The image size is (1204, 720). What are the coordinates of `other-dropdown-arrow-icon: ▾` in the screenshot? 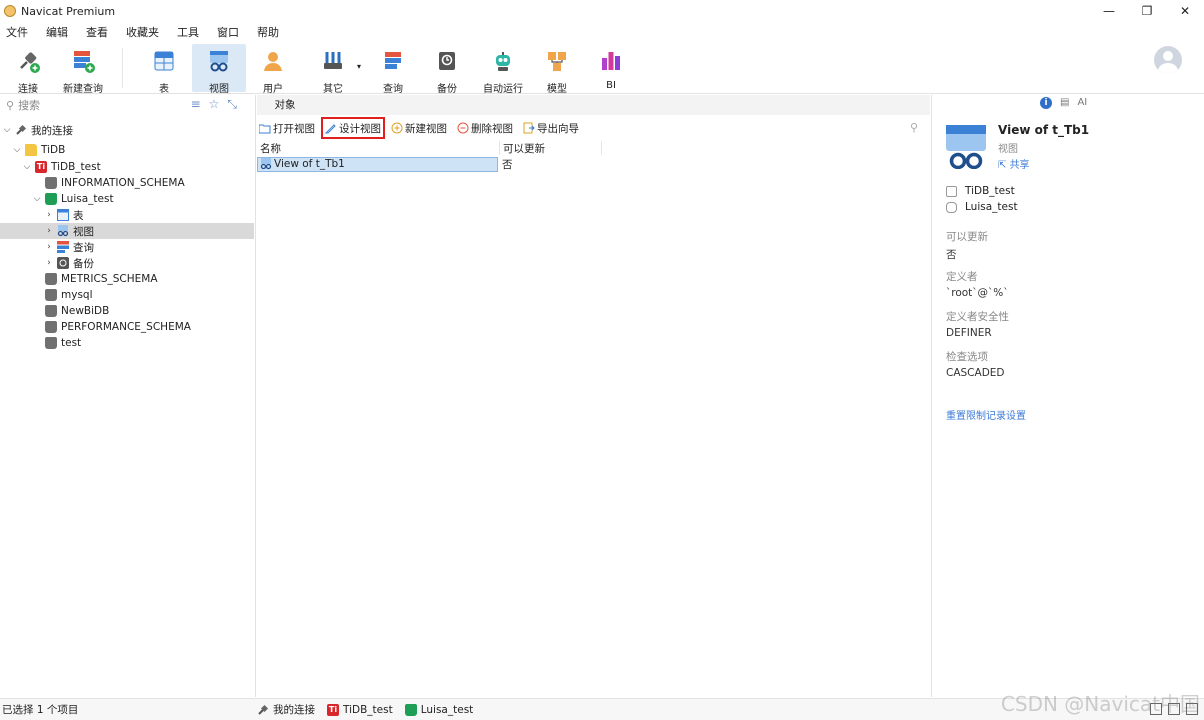 It's located at (359, 66).